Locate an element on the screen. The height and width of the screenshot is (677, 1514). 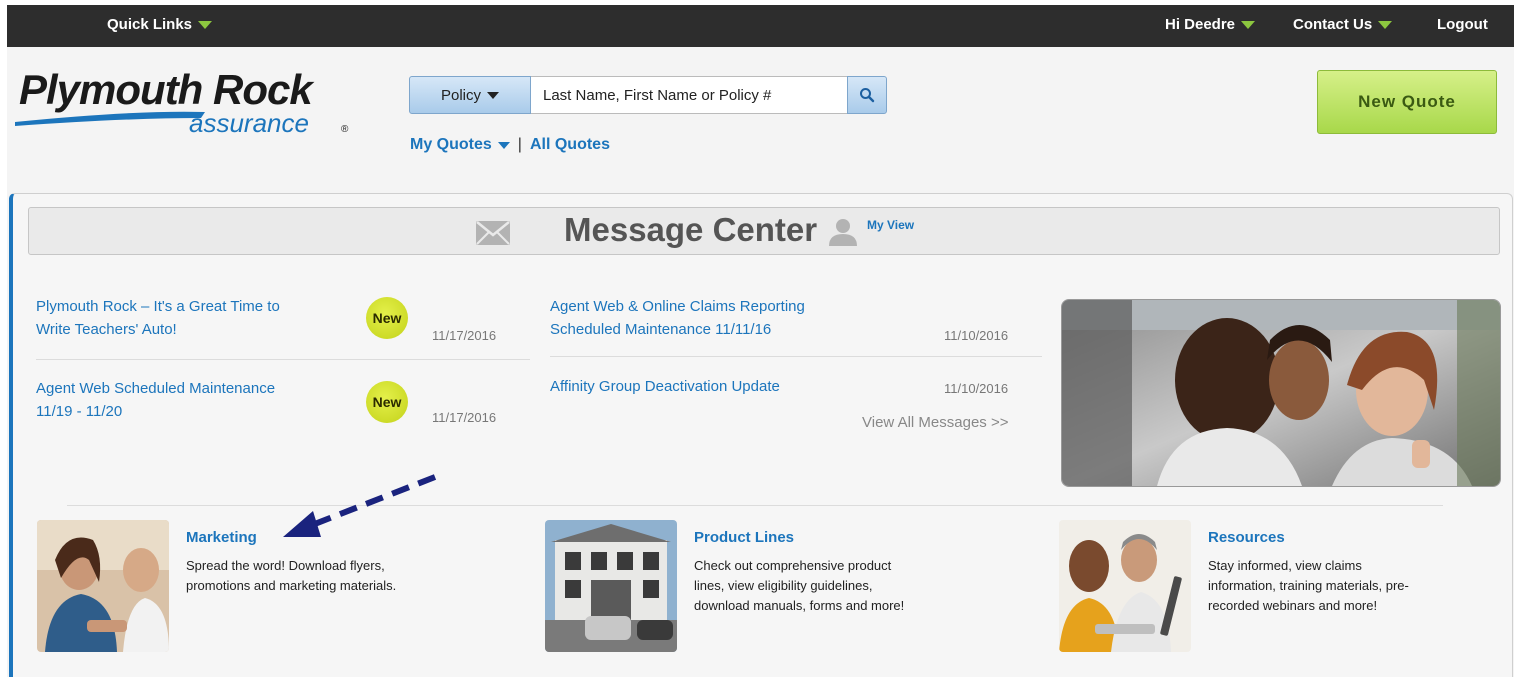
user-greeting: Hi Deedre is located at coordinates (1200, 24).